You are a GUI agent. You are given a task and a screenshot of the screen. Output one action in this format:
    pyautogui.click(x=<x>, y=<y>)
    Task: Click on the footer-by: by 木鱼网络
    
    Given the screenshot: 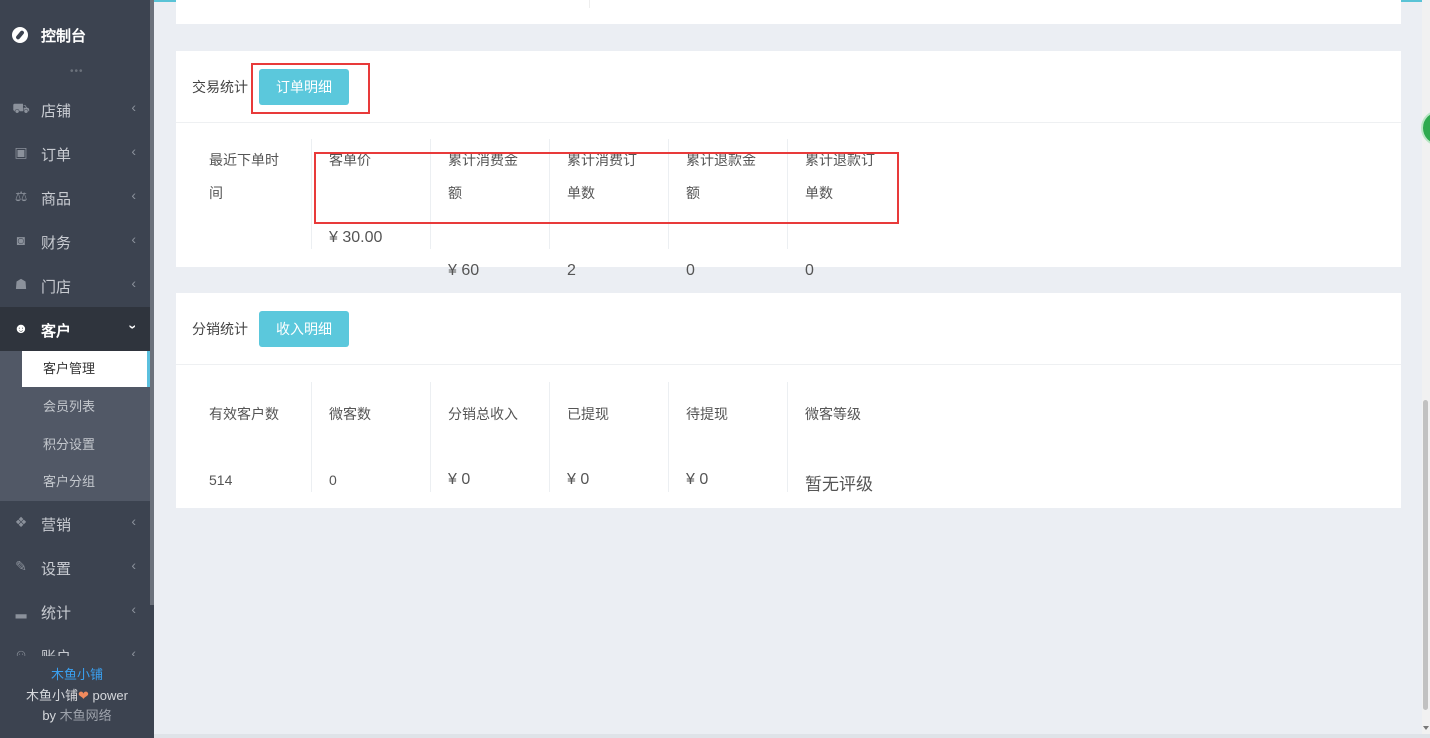 What is the action you would take?
    pyautogui.click(x=77, y=714)
    